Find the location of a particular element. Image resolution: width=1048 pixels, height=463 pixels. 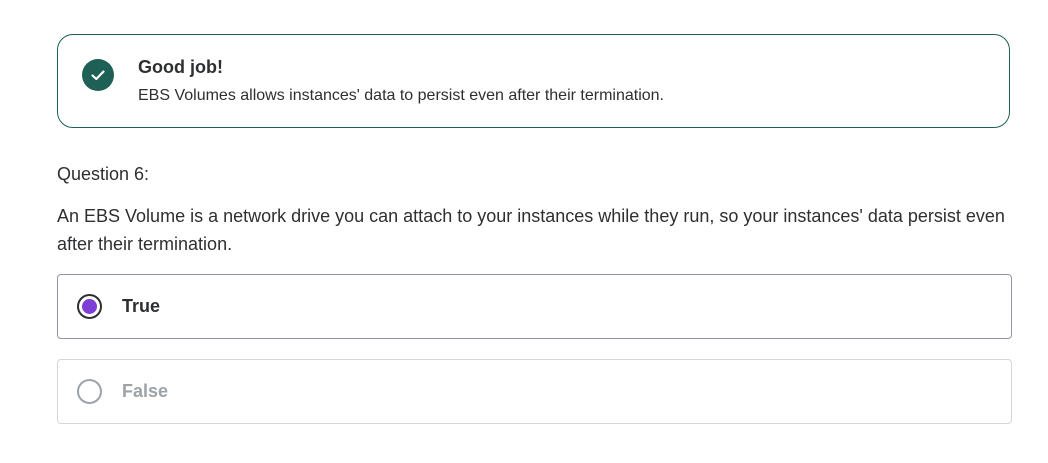

radio-selected-icon is located at coordinates (89, 306).